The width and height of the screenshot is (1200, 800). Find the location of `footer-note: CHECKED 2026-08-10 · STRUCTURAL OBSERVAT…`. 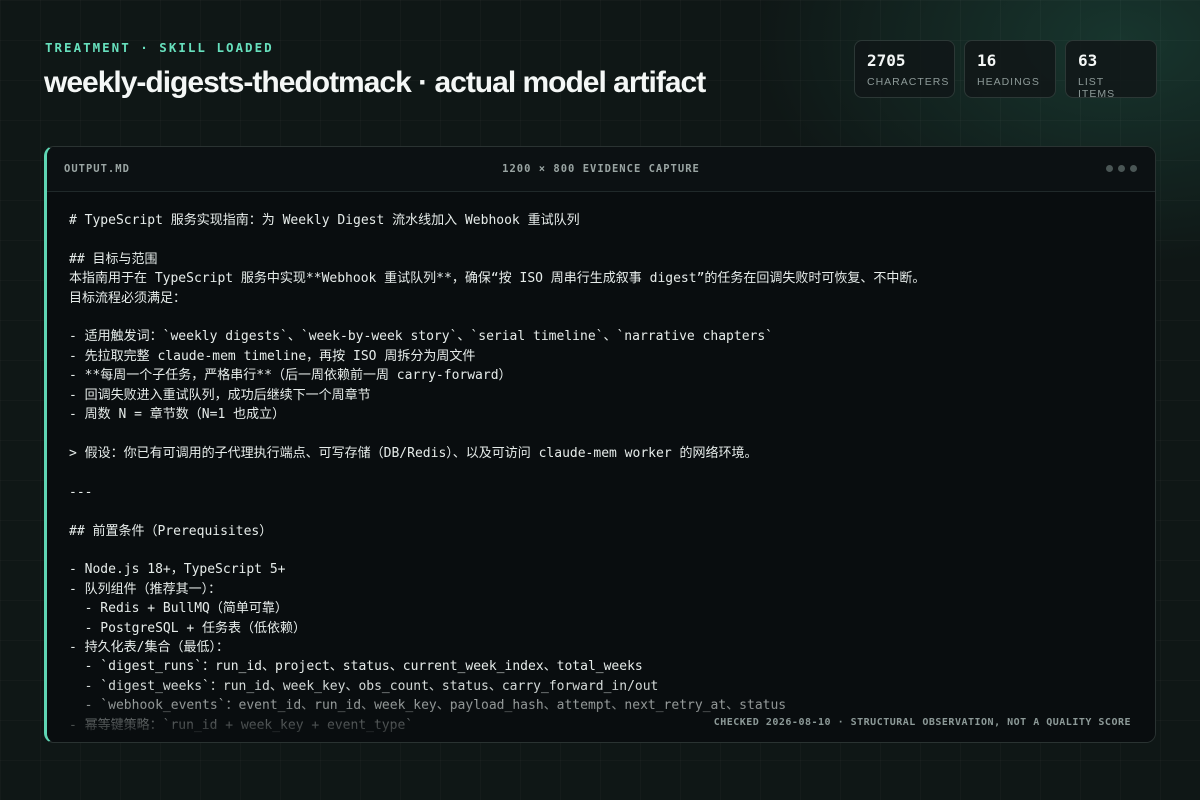

footer-note: CHECKED 2026-08-10 · STRUCTURAL OBSERVAT… is located at coordinates (922, 722).